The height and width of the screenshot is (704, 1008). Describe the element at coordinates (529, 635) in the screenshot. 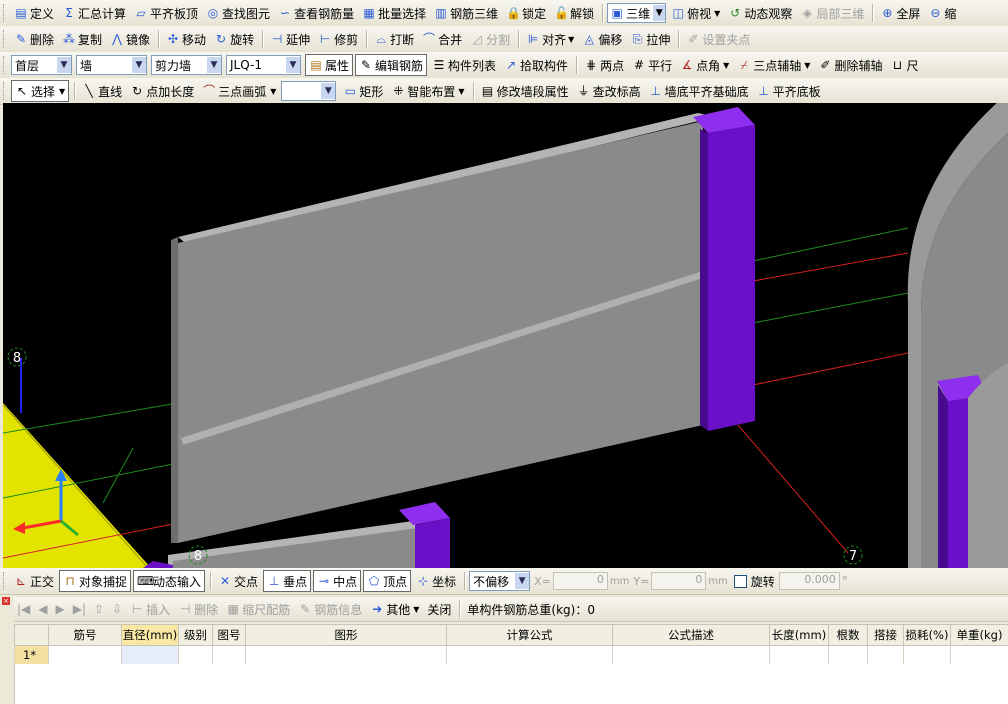

I see `column-header: 计算公式` at that location.